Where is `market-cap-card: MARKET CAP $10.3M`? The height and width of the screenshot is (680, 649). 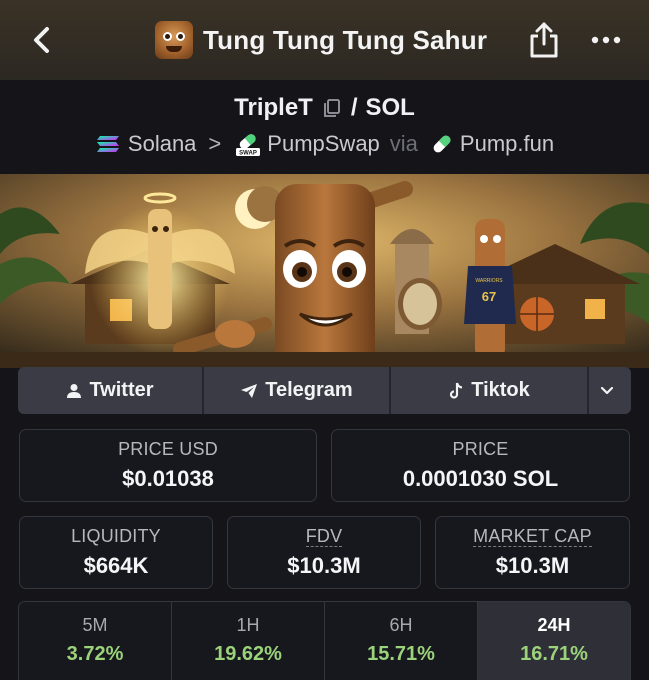
market-cap-card: MARKET CAP $10.3M is located at coordinates (532, 552).